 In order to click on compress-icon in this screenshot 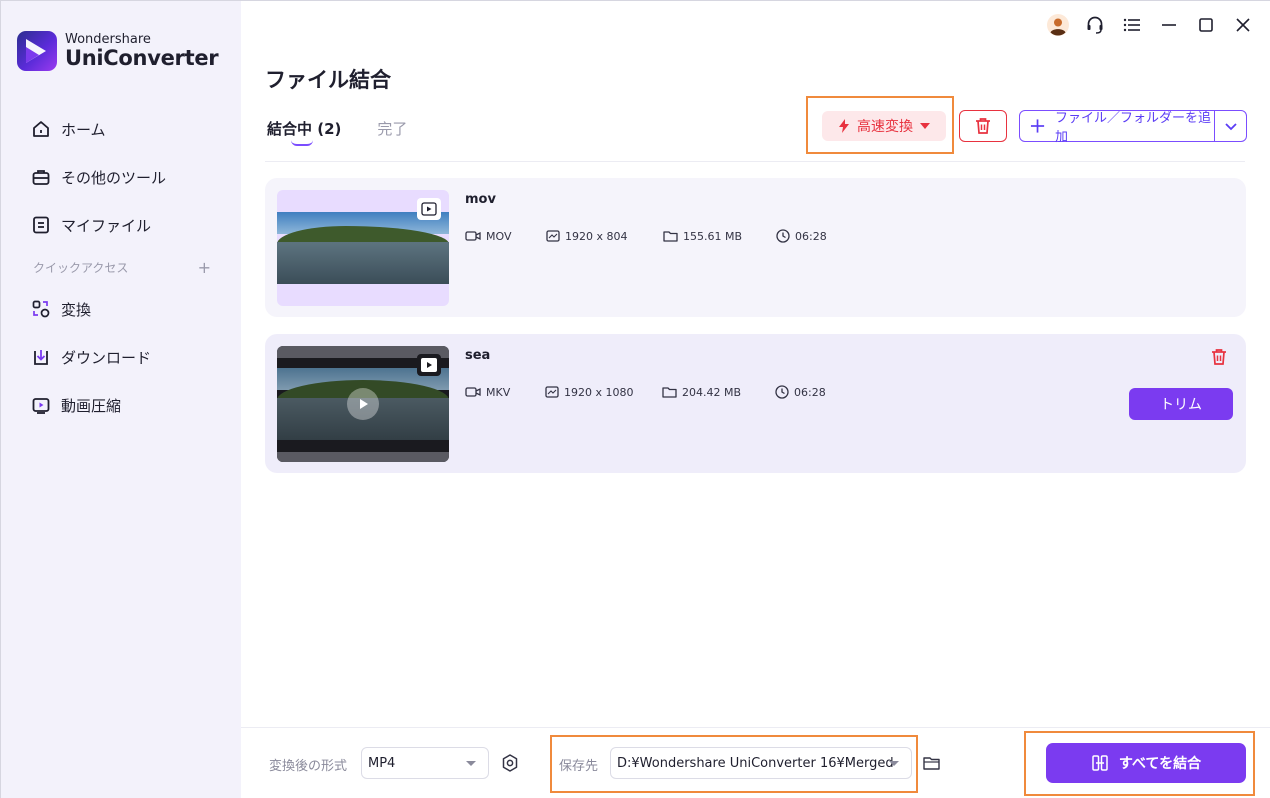, I will do `click(41, 405)`.